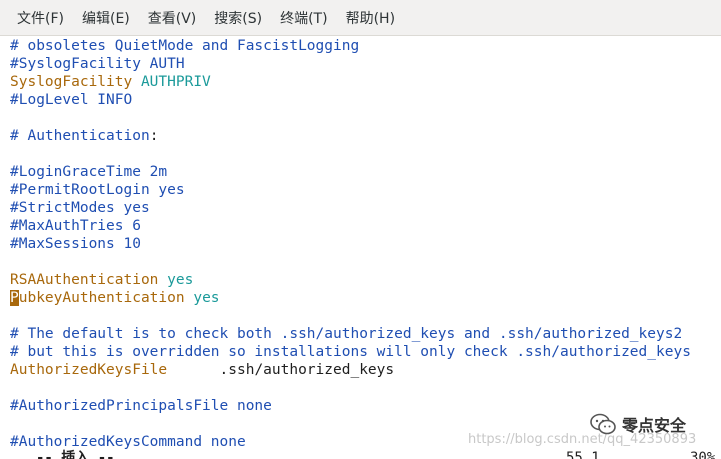 Image resolution: width=721 pixels, height=459 pixels. What do you see at coordinates (40, 18) in the screenshot?
I see `menu-file: 文件(F)` at bounding box center [40, 18].